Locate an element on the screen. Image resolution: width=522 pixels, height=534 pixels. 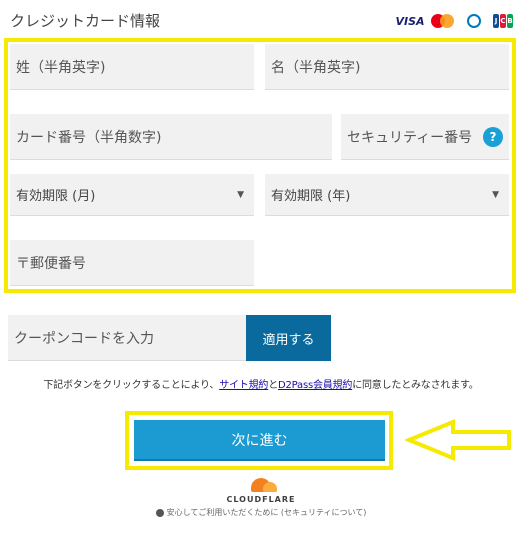
last-name-placeholder: 姓（半角英字) is located at coordinates (61, 67).